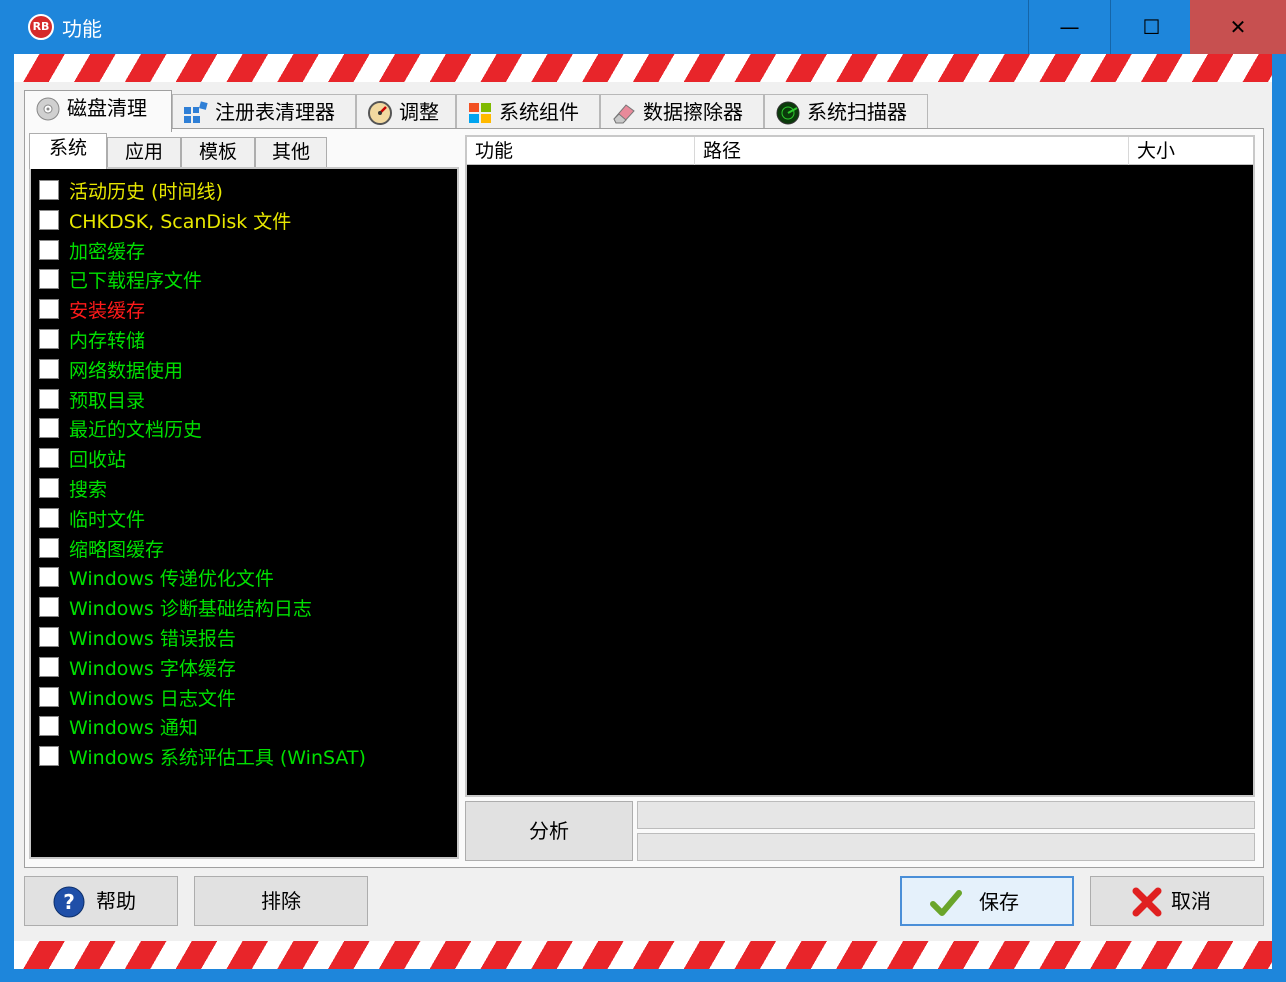  Describe the element at coordinates (152, 698) in the screenshot. I see `item-label: Windows 日志文件` at that location.